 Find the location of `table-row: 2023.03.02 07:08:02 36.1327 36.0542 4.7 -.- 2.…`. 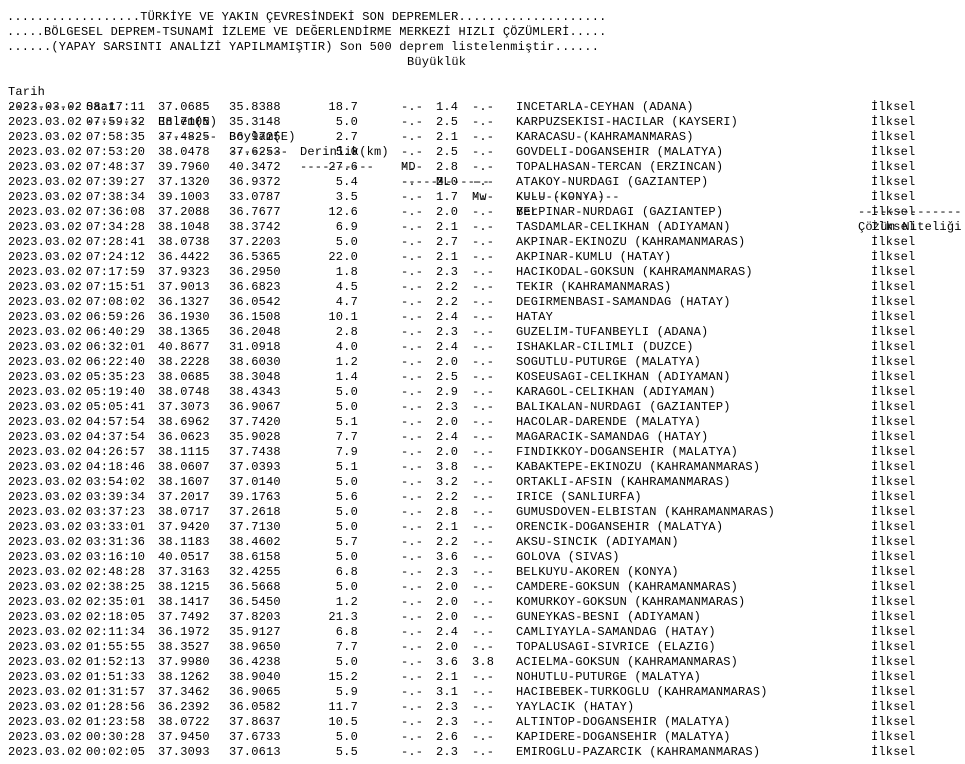

table-row: 2023.03.02 07:08:02 36.1327 36.0542 4.7 -.- 2.… is located at coordinates (482, 302).